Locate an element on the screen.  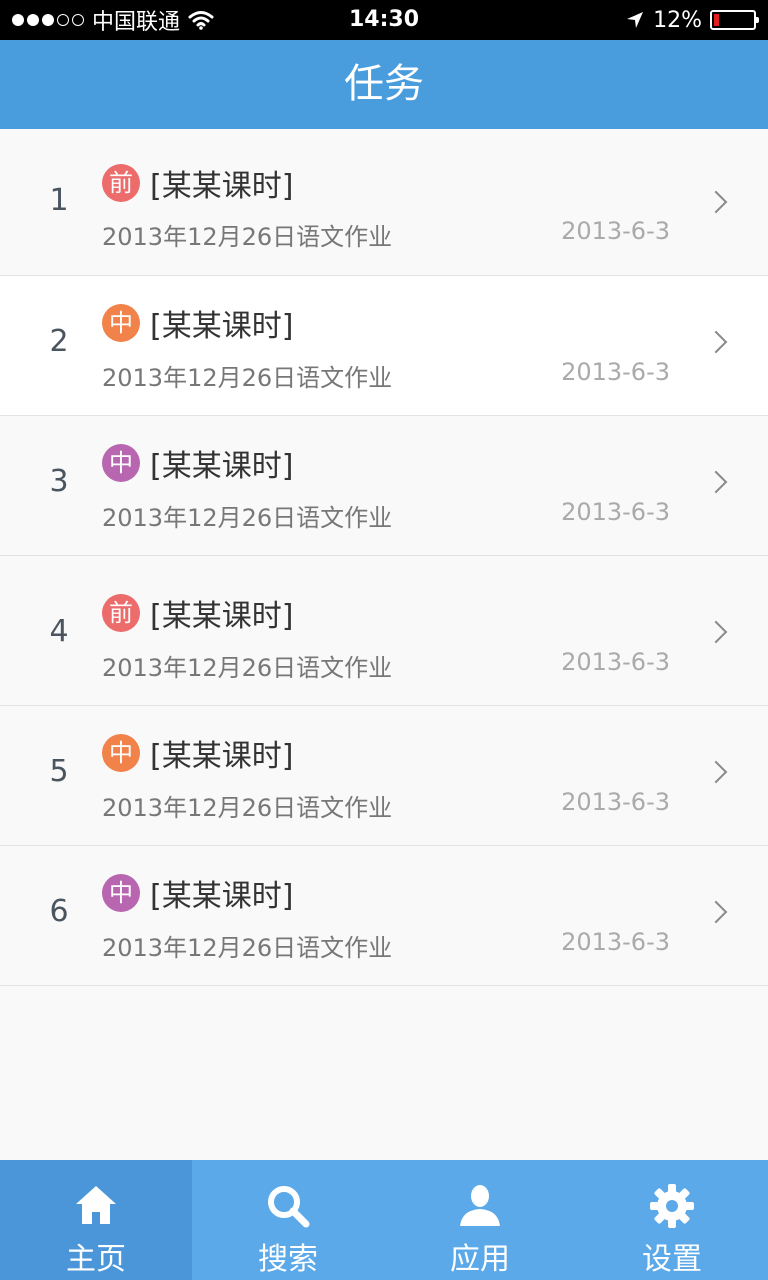
status-right: 12% is located at coordinates (692, 20).